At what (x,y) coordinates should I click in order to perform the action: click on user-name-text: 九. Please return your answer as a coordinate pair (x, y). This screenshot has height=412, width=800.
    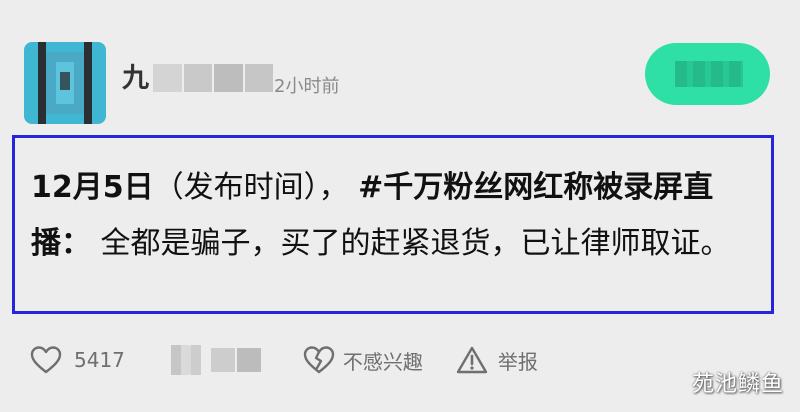
    Looking at the image, I should click on (135, 78).